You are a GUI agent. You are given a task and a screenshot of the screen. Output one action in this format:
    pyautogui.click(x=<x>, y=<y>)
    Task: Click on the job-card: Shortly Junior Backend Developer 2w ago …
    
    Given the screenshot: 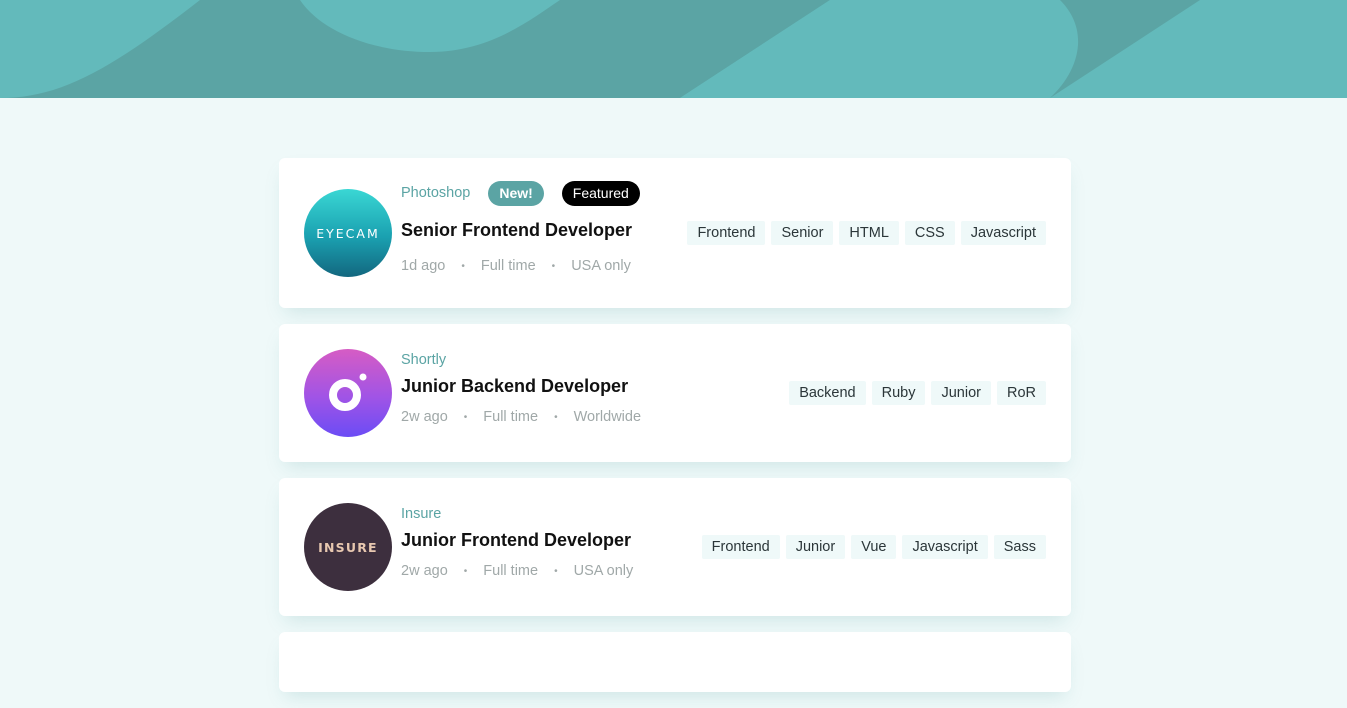 What is the action you would take?
    pyautogui.click(x=675, y=393)
    